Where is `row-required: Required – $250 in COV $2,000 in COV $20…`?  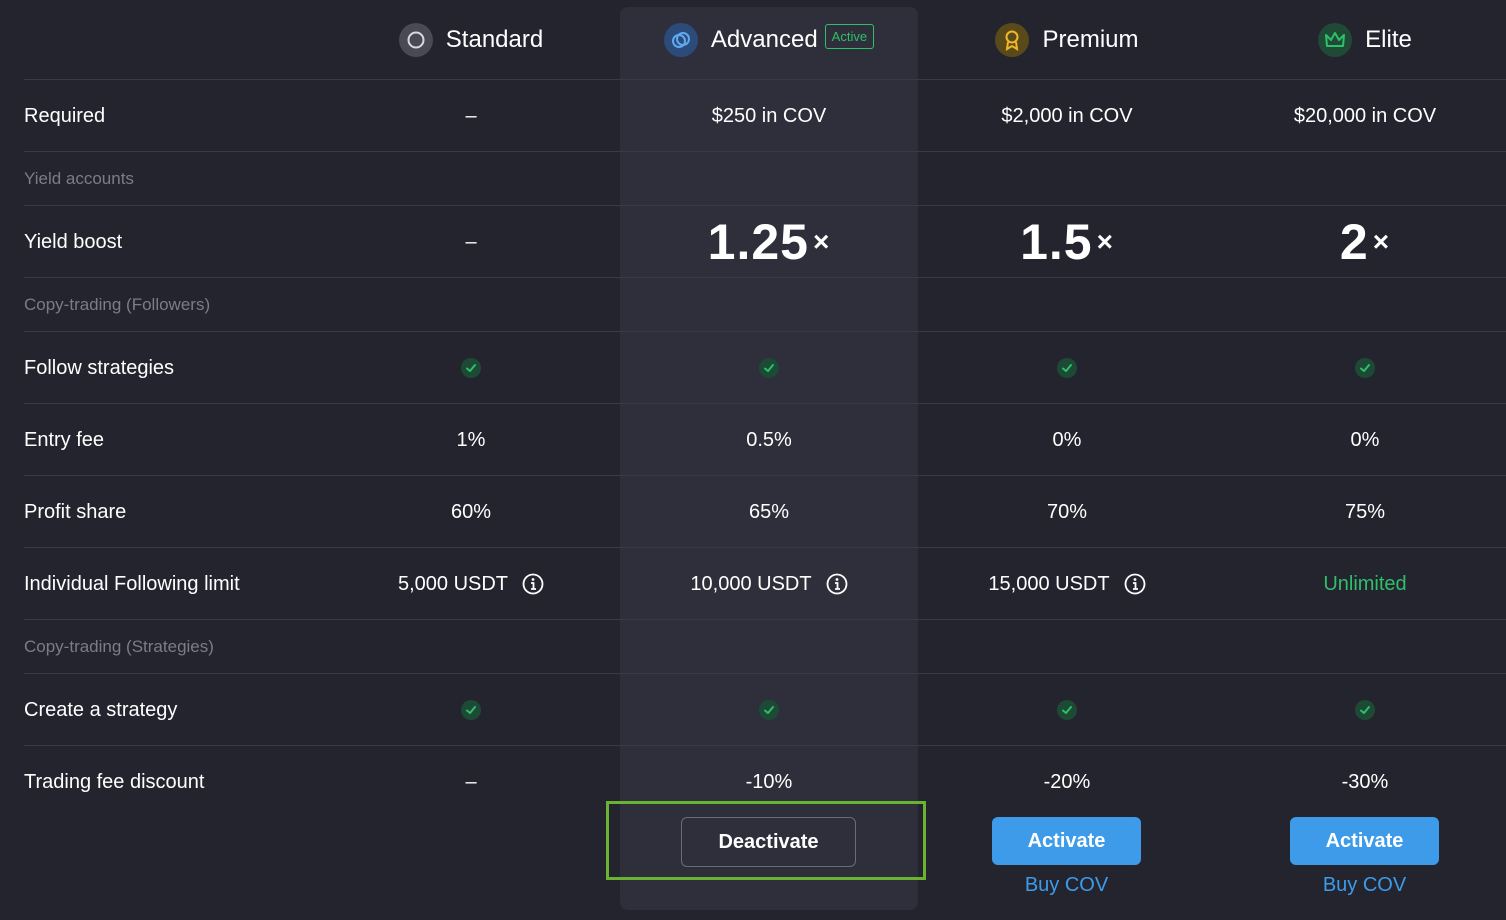
row-required: Required – $250 in COV $2,000 in COV $20… is located at coordinates (765, 115).